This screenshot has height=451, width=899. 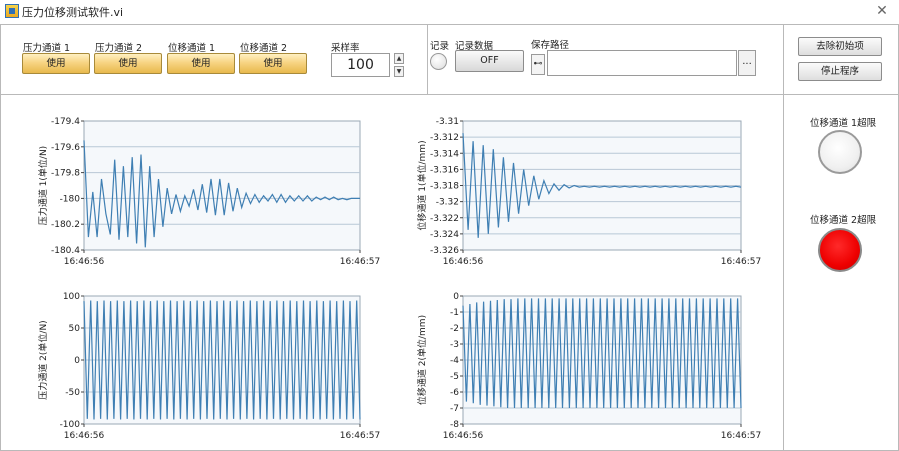 I want to click on chart-displacement-2-ylabel: 位移通道 2(单位/mm), so click(x=422, y=360).